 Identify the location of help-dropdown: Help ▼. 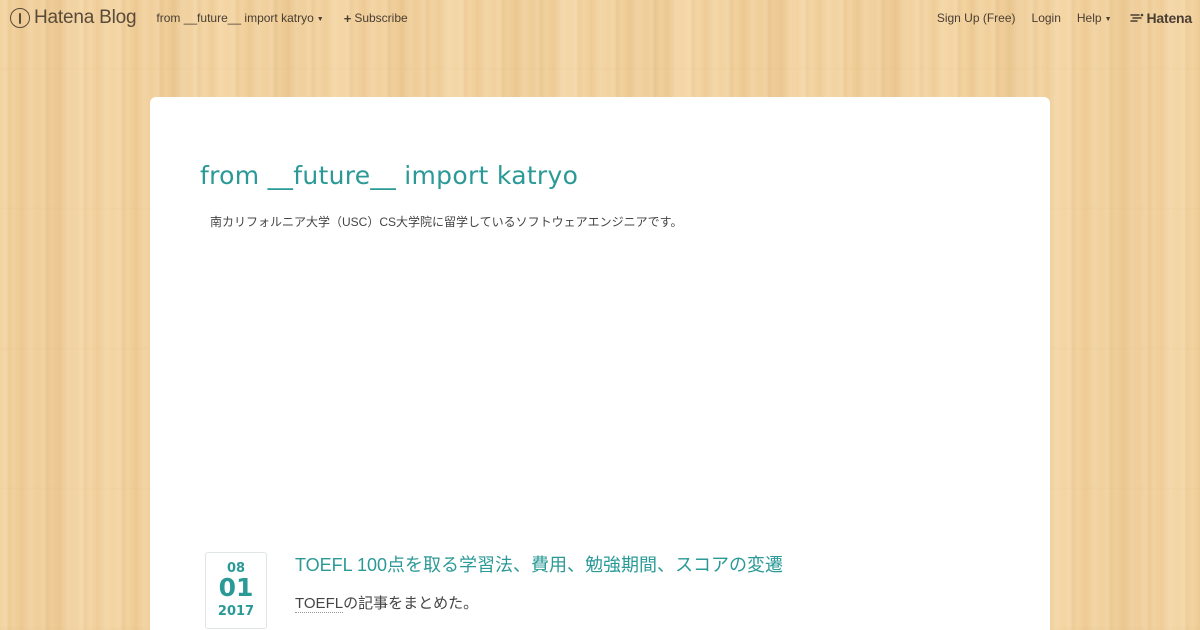
(1094, 18).